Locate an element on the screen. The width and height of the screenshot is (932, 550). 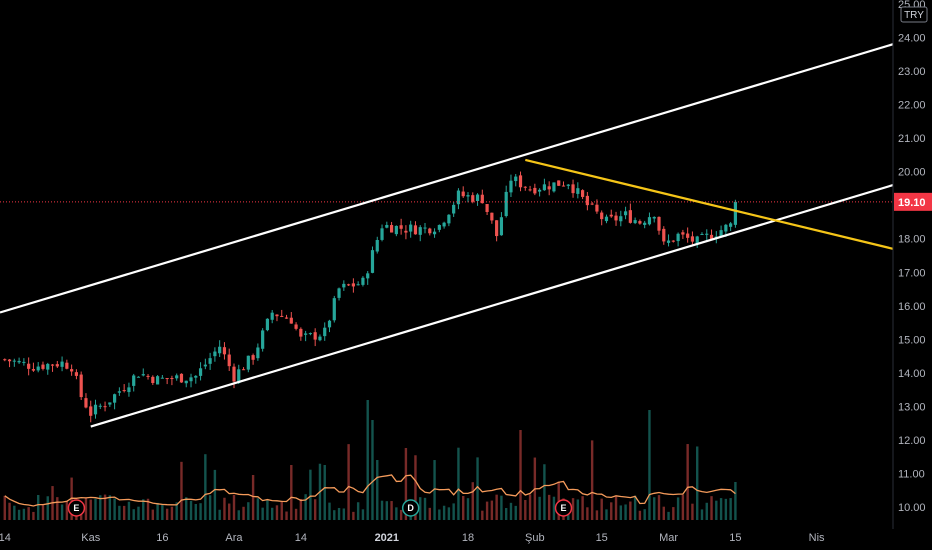
currency-badge: TRY is located at coordinates (914, 14).